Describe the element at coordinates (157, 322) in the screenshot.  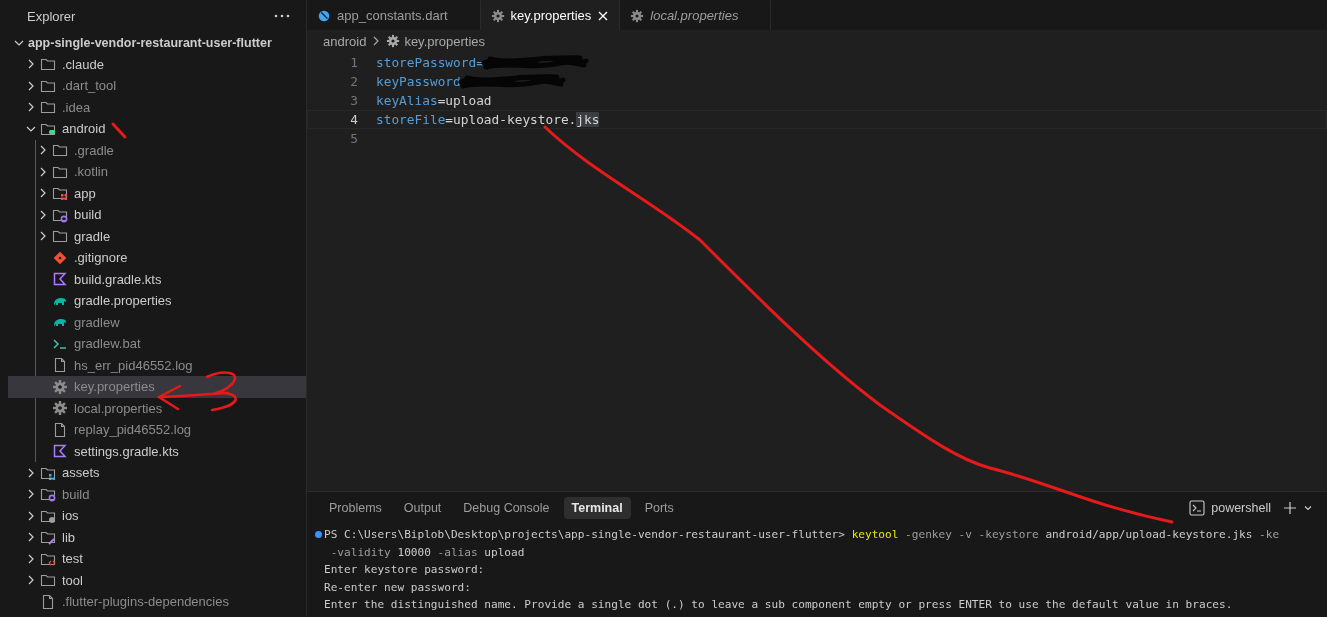
I see `file-item: gradlew` at that location.